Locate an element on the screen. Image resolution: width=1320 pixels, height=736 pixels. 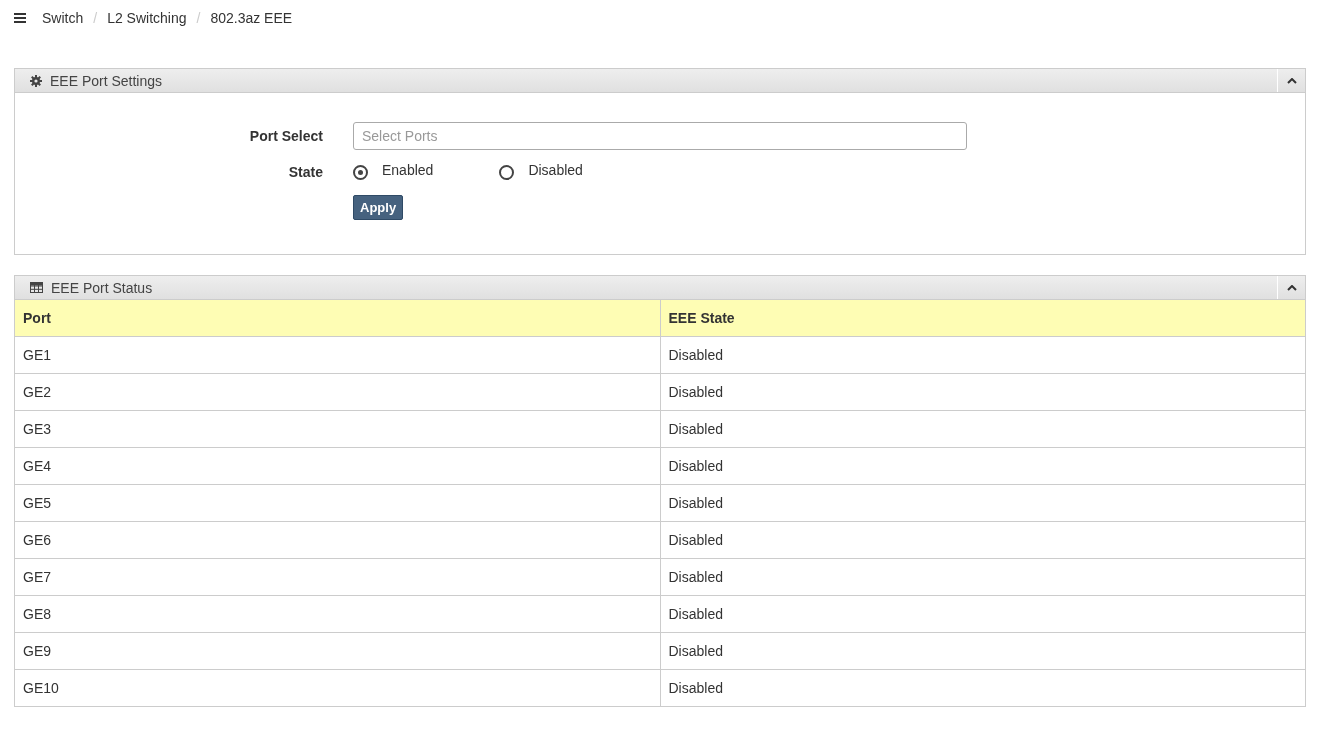
table-cell: GE1 is located at coordinates (337, 355).